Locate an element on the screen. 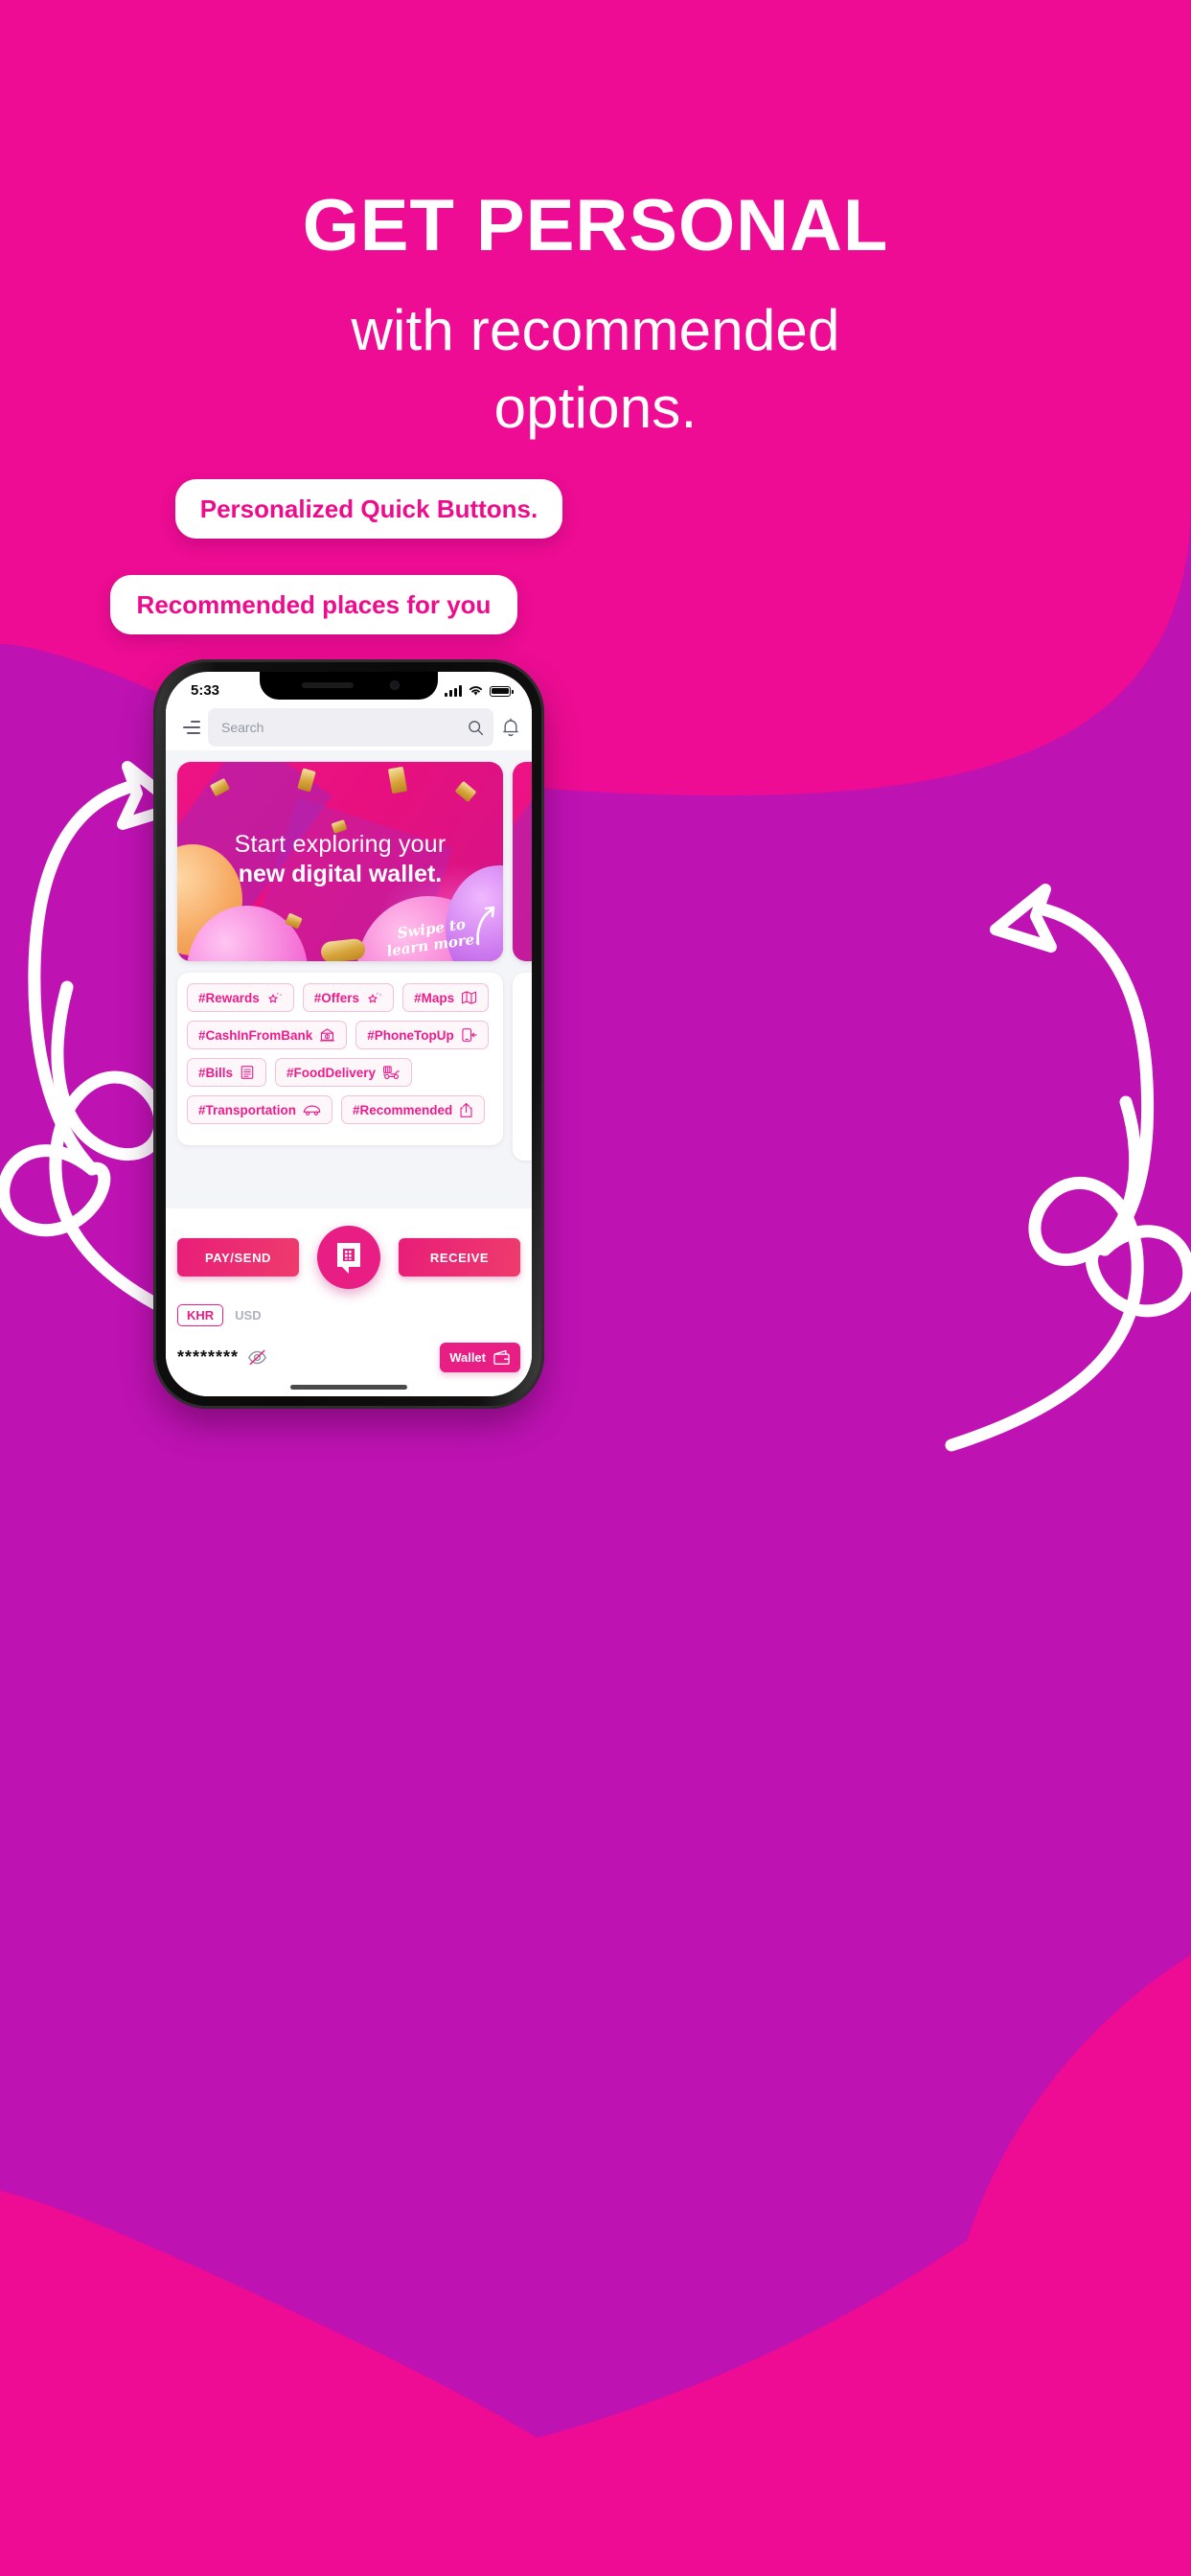 The image size is (1191, 2576). chip-phone-top-up: #PhoneTopUp is located at coordinates (422, 1035).